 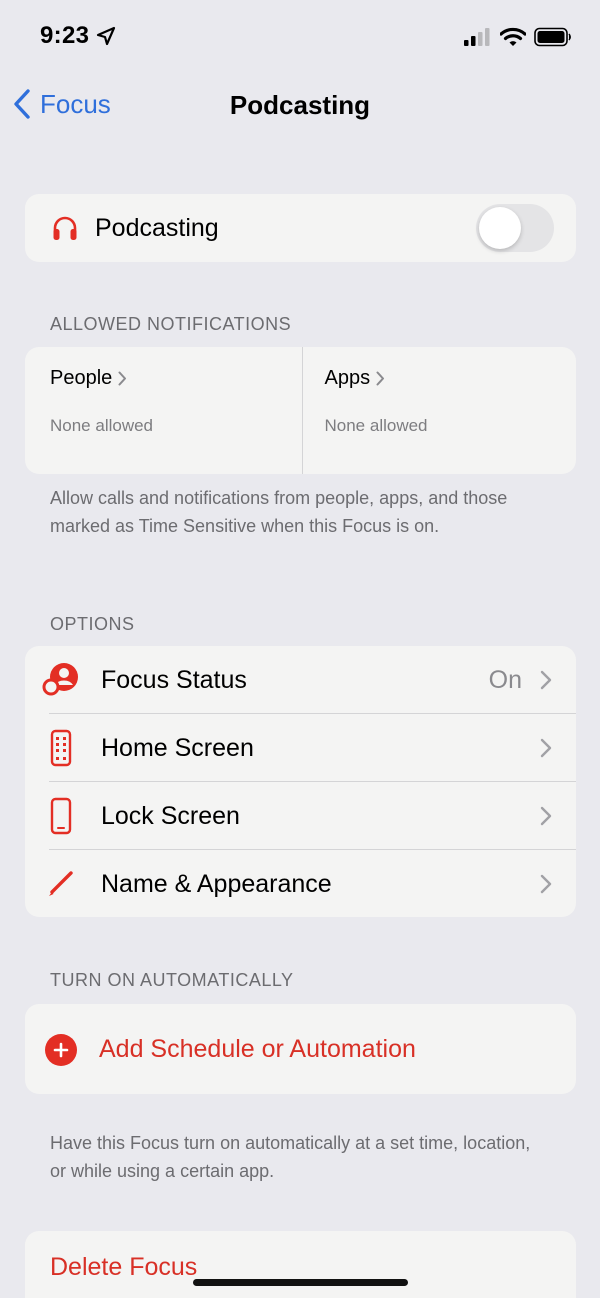 I want to click on options-header: OPTIONS, so click(x=92, y=624).